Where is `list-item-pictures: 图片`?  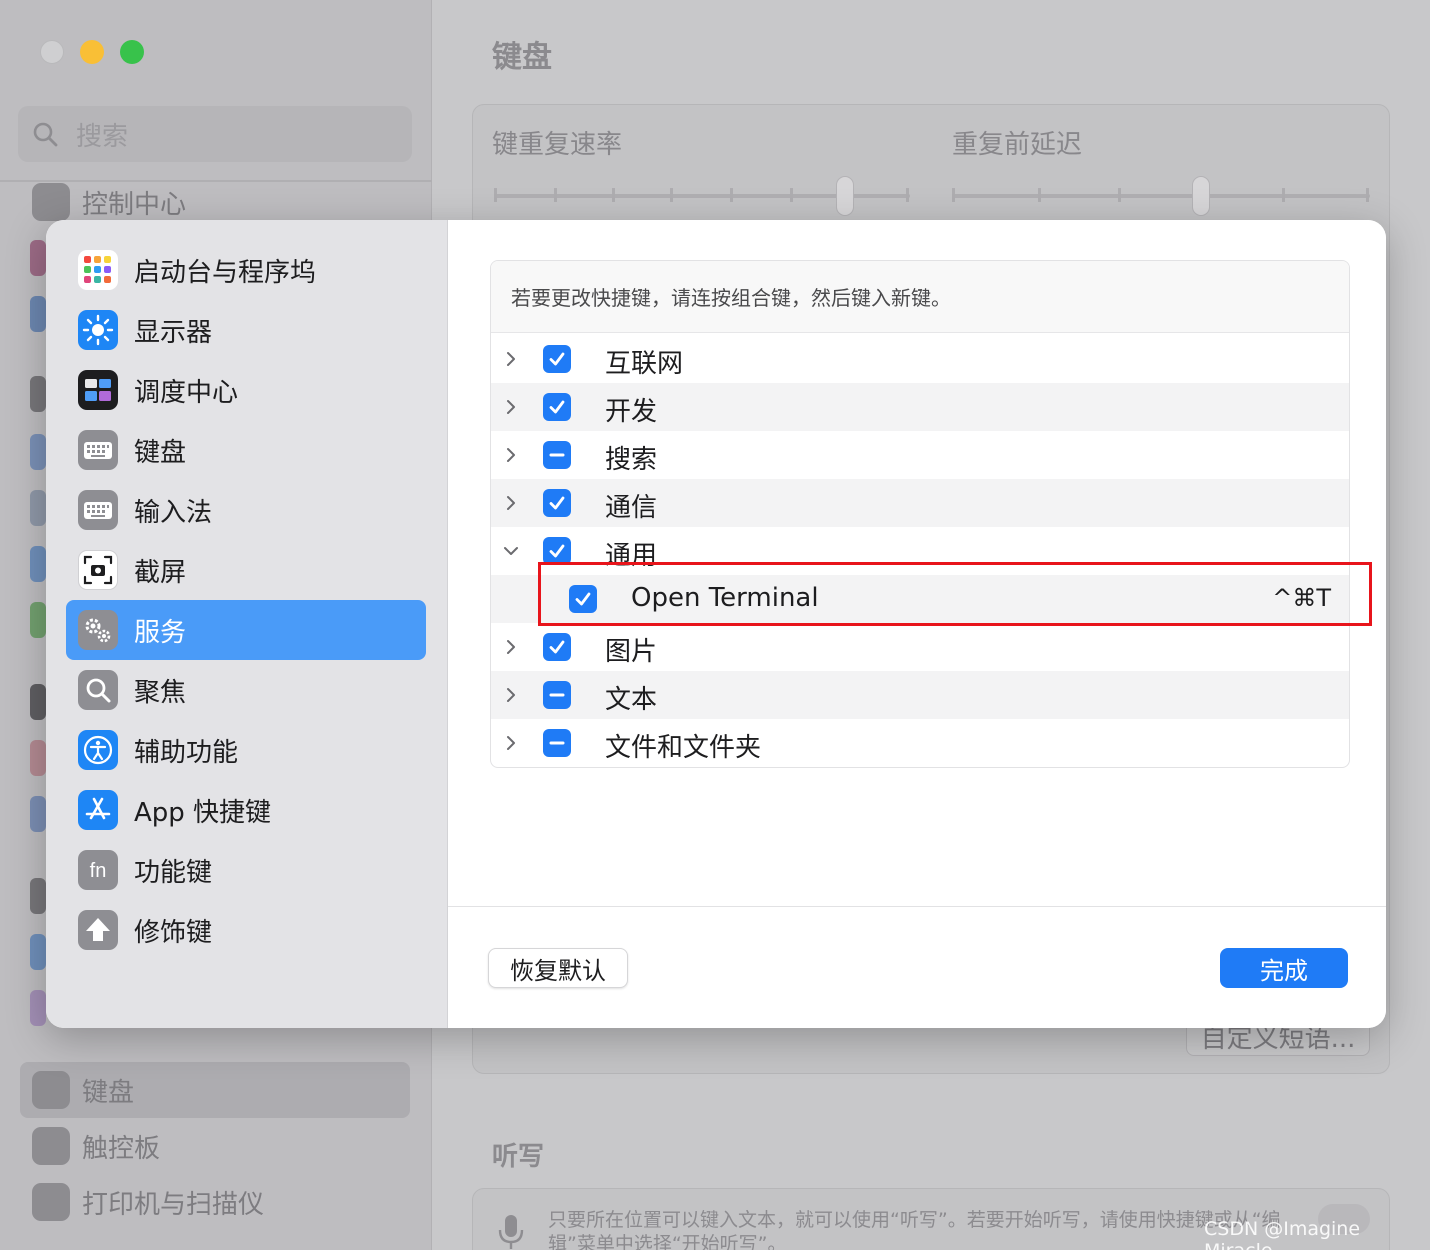
list-item-pictures: 图片 is located at coordinates (920, 647).